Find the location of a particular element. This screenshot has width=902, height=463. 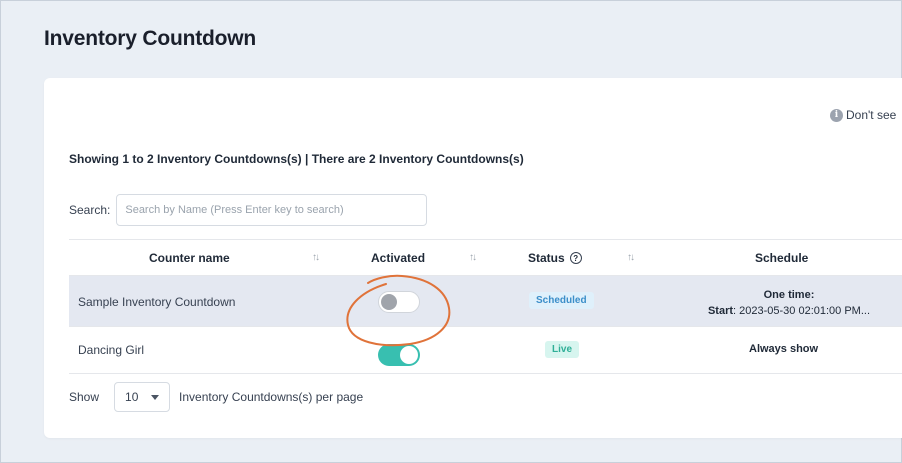

sort-status-icon: ↑↓ is located at coordinates (631, 257).